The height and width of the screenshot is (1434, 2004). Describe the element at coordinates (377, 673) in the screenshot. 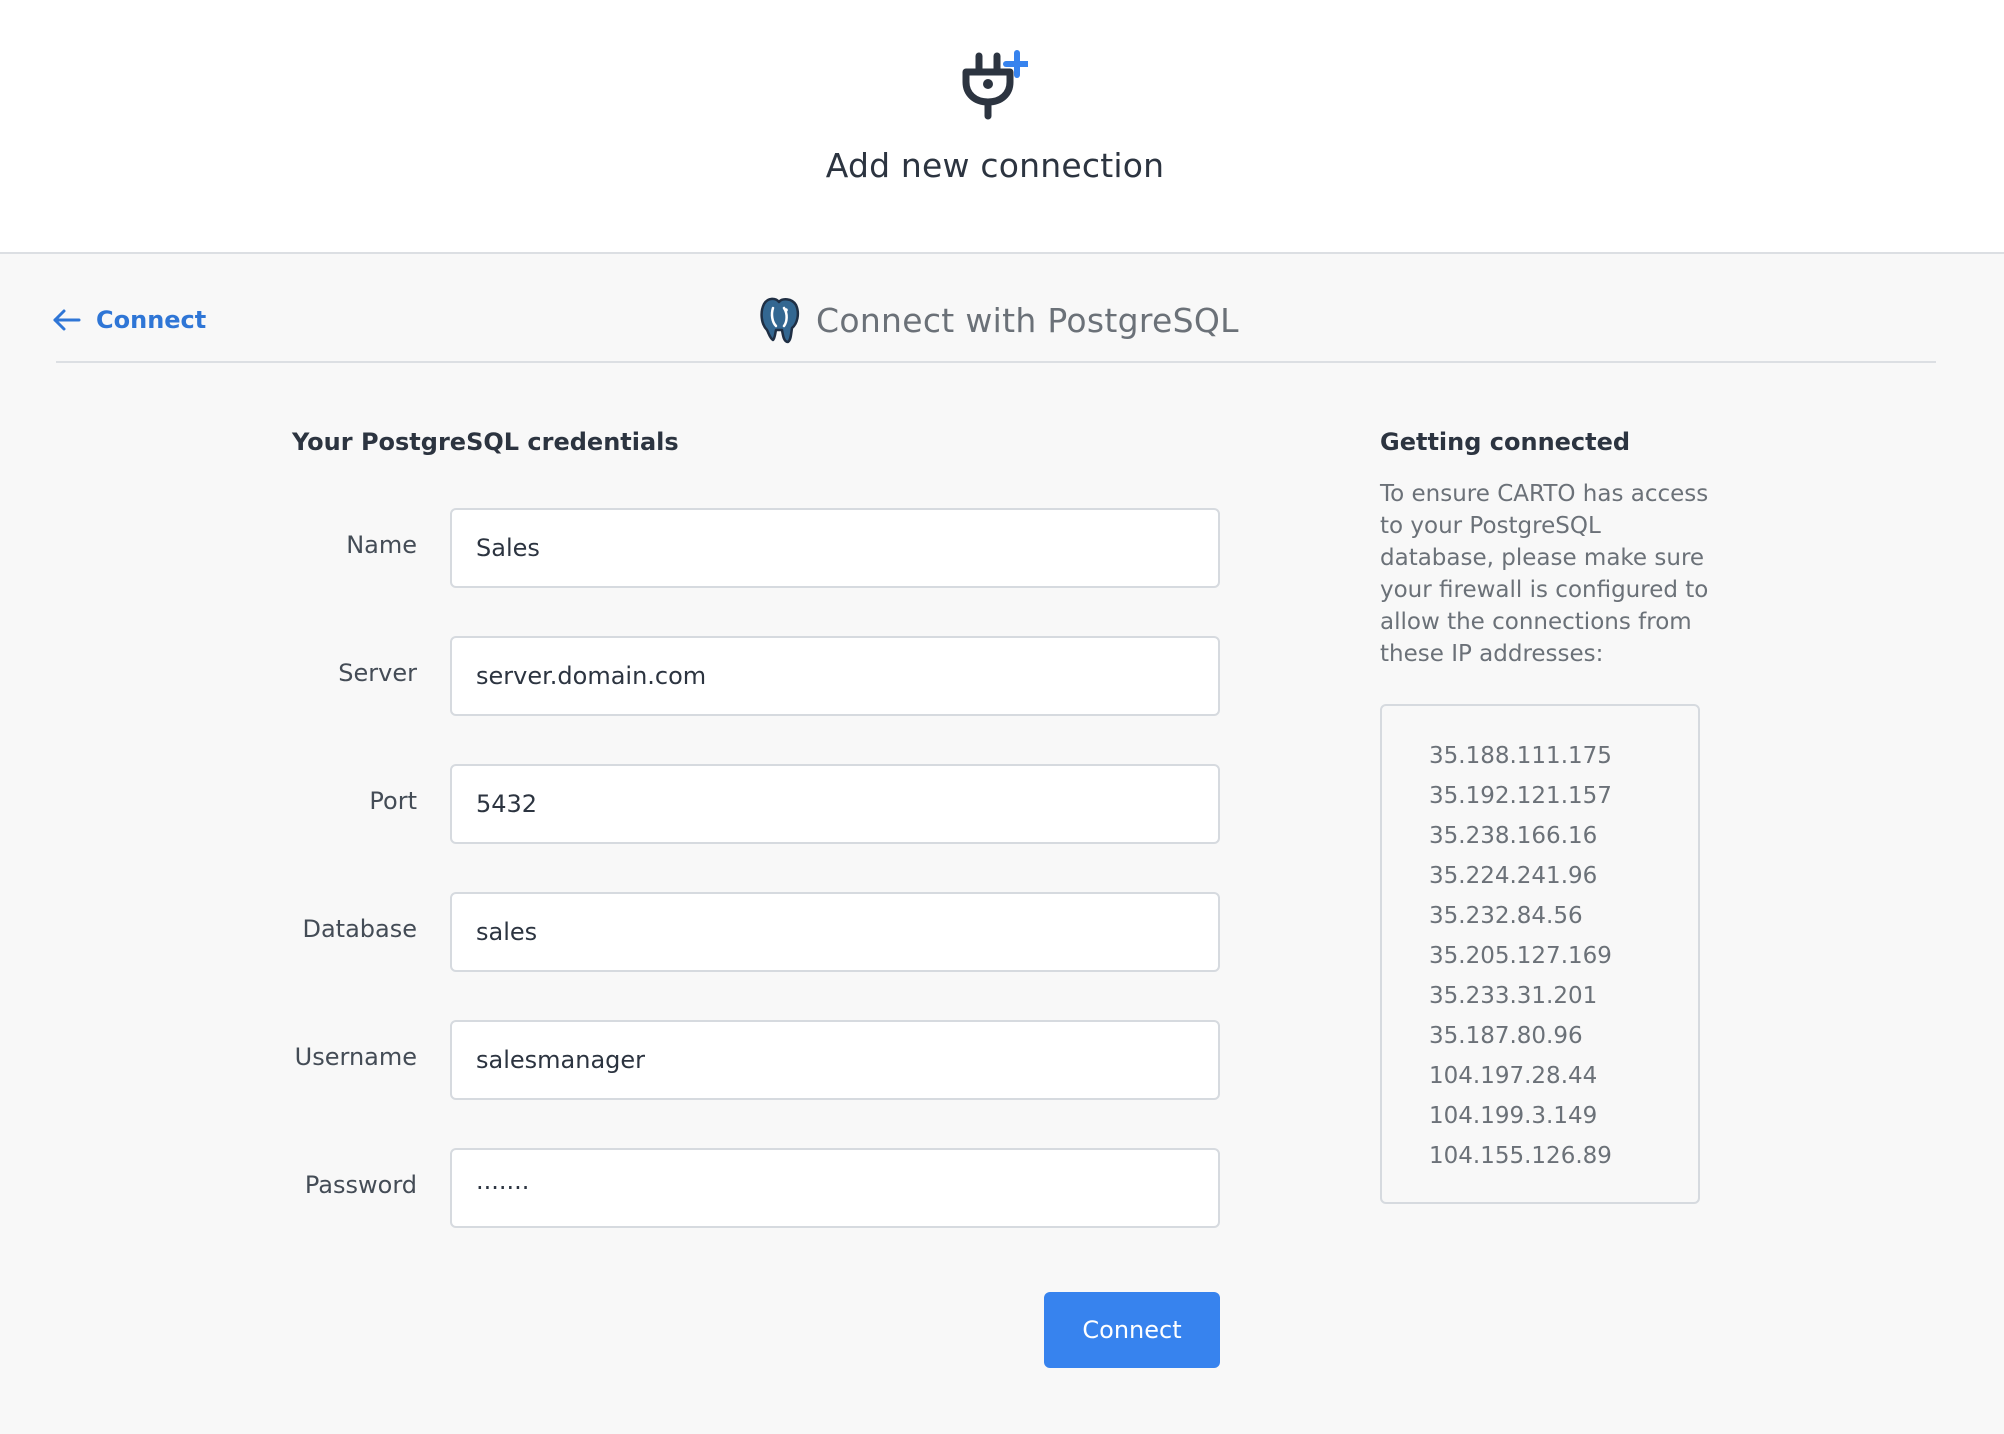

I see `server-label: Server` at that location.